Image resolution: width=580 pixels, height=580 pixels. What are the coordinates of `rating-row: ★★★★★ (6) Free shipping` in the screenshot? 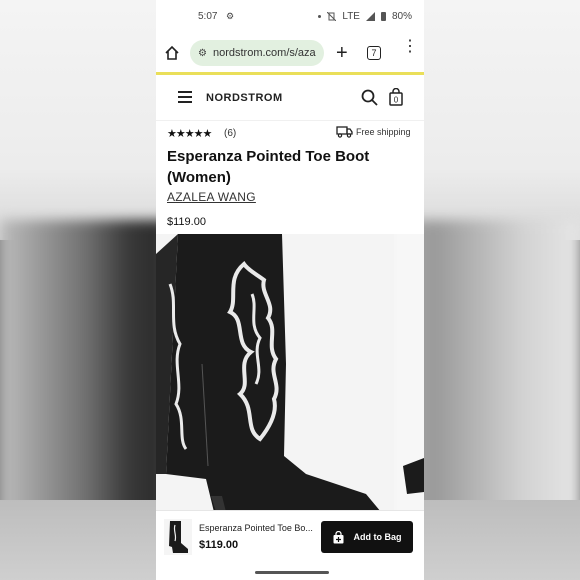 It's located at (290, 133).